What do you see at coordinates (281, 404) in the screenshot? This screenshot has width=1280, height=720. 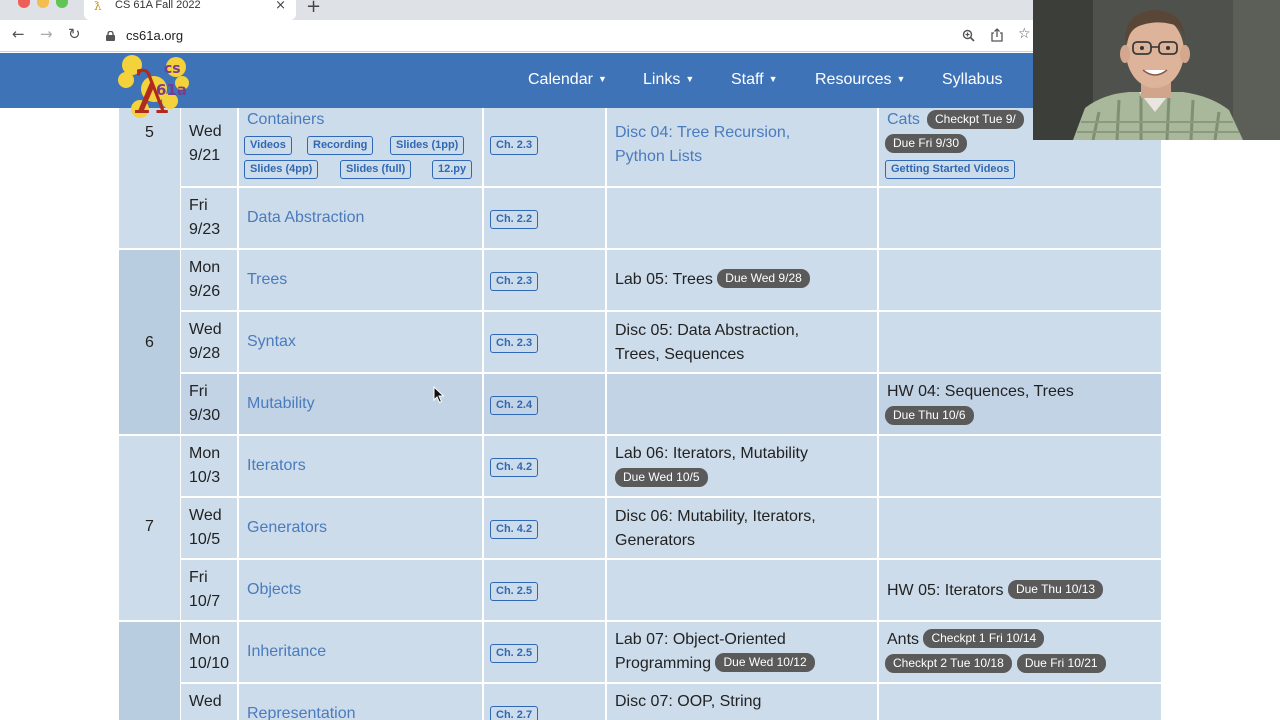 I see `lecture-link: Mutability` at bounding box center [281, 404].